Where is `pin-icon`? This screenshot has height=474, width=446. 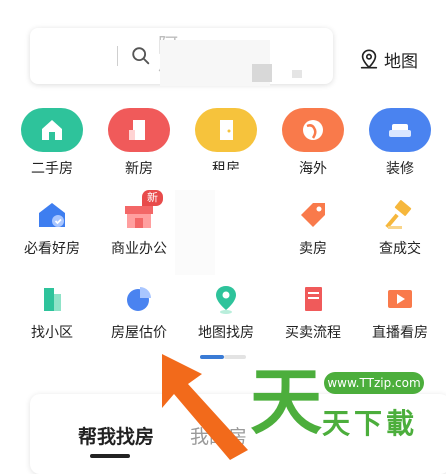 pin-icon is located at coordinates (226, 299).